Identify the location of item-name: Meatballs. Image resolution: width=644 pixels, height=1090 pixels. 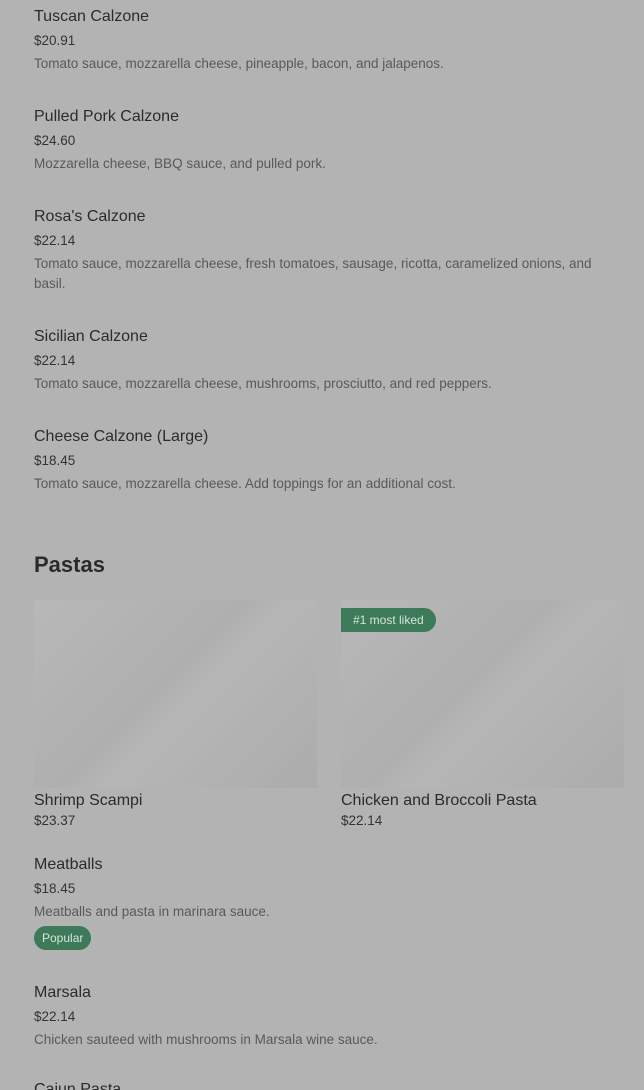
(68, 864).